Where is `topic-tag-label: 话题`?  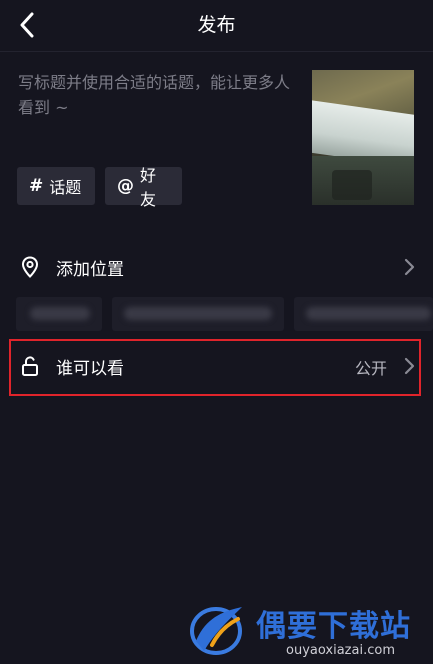
topic-tag-label: 话题 is located at coordinates (65, 187).